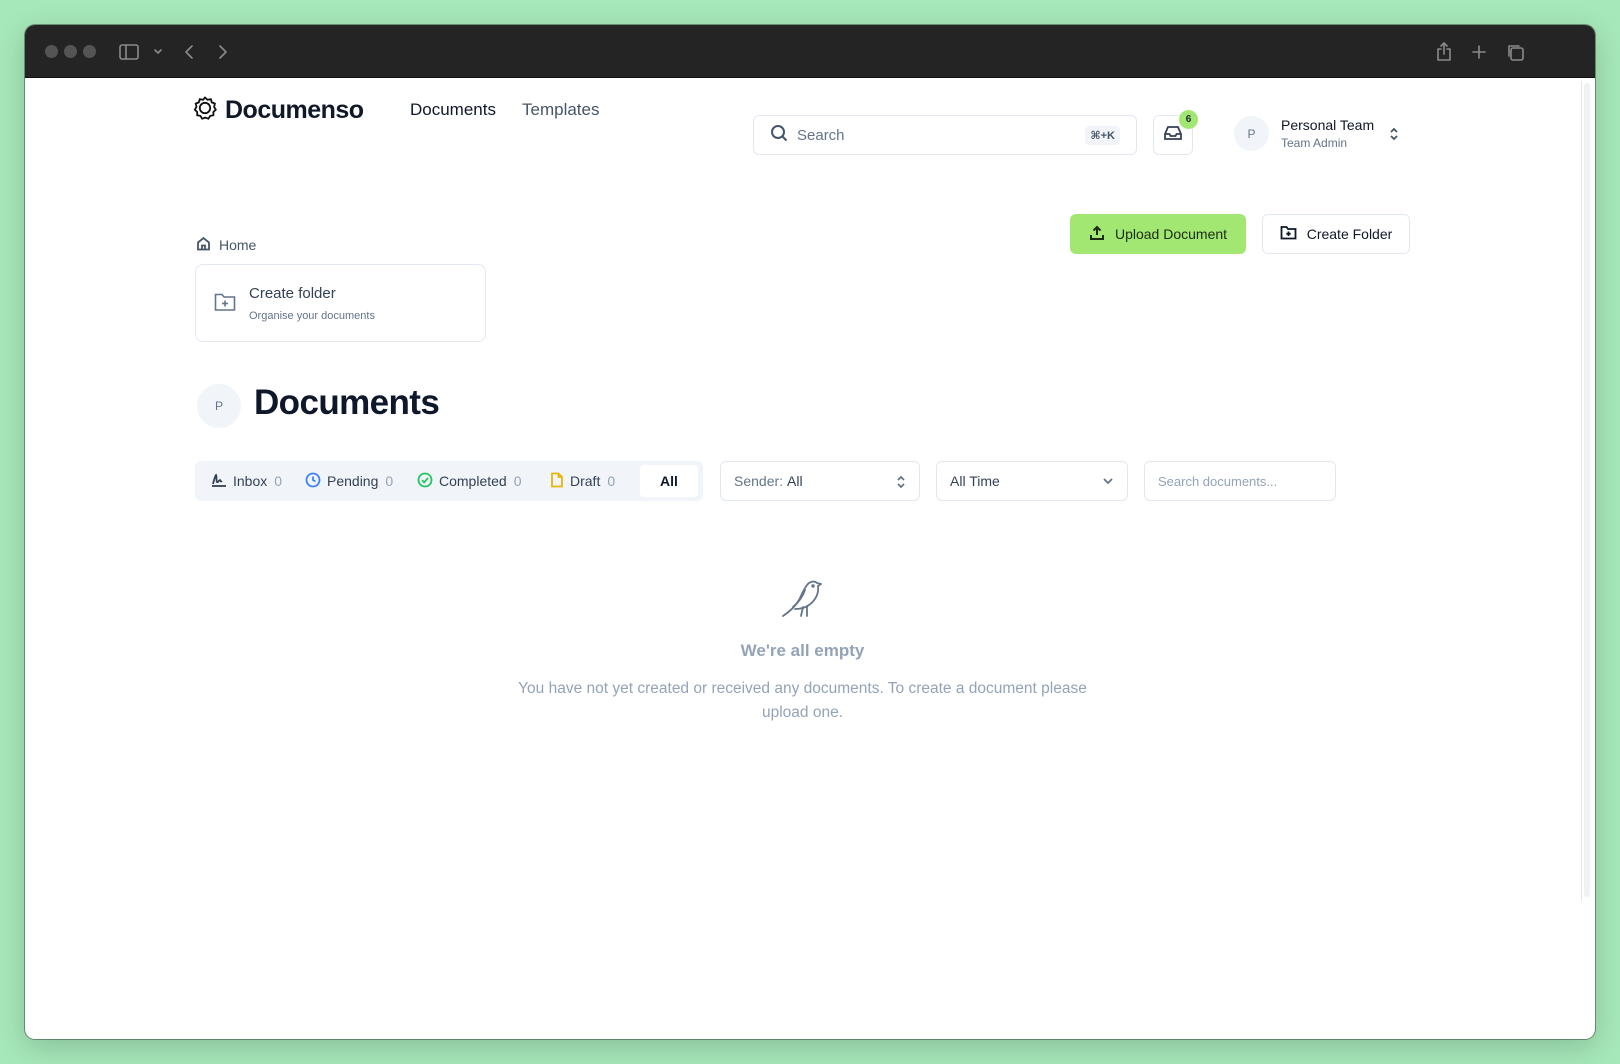 This screenshot has width=1620, height=1064. What do you see at coordinates (1515, 52) in the screenshot?
I see `tab-overview-icon` at bounding box center [1515, 52].